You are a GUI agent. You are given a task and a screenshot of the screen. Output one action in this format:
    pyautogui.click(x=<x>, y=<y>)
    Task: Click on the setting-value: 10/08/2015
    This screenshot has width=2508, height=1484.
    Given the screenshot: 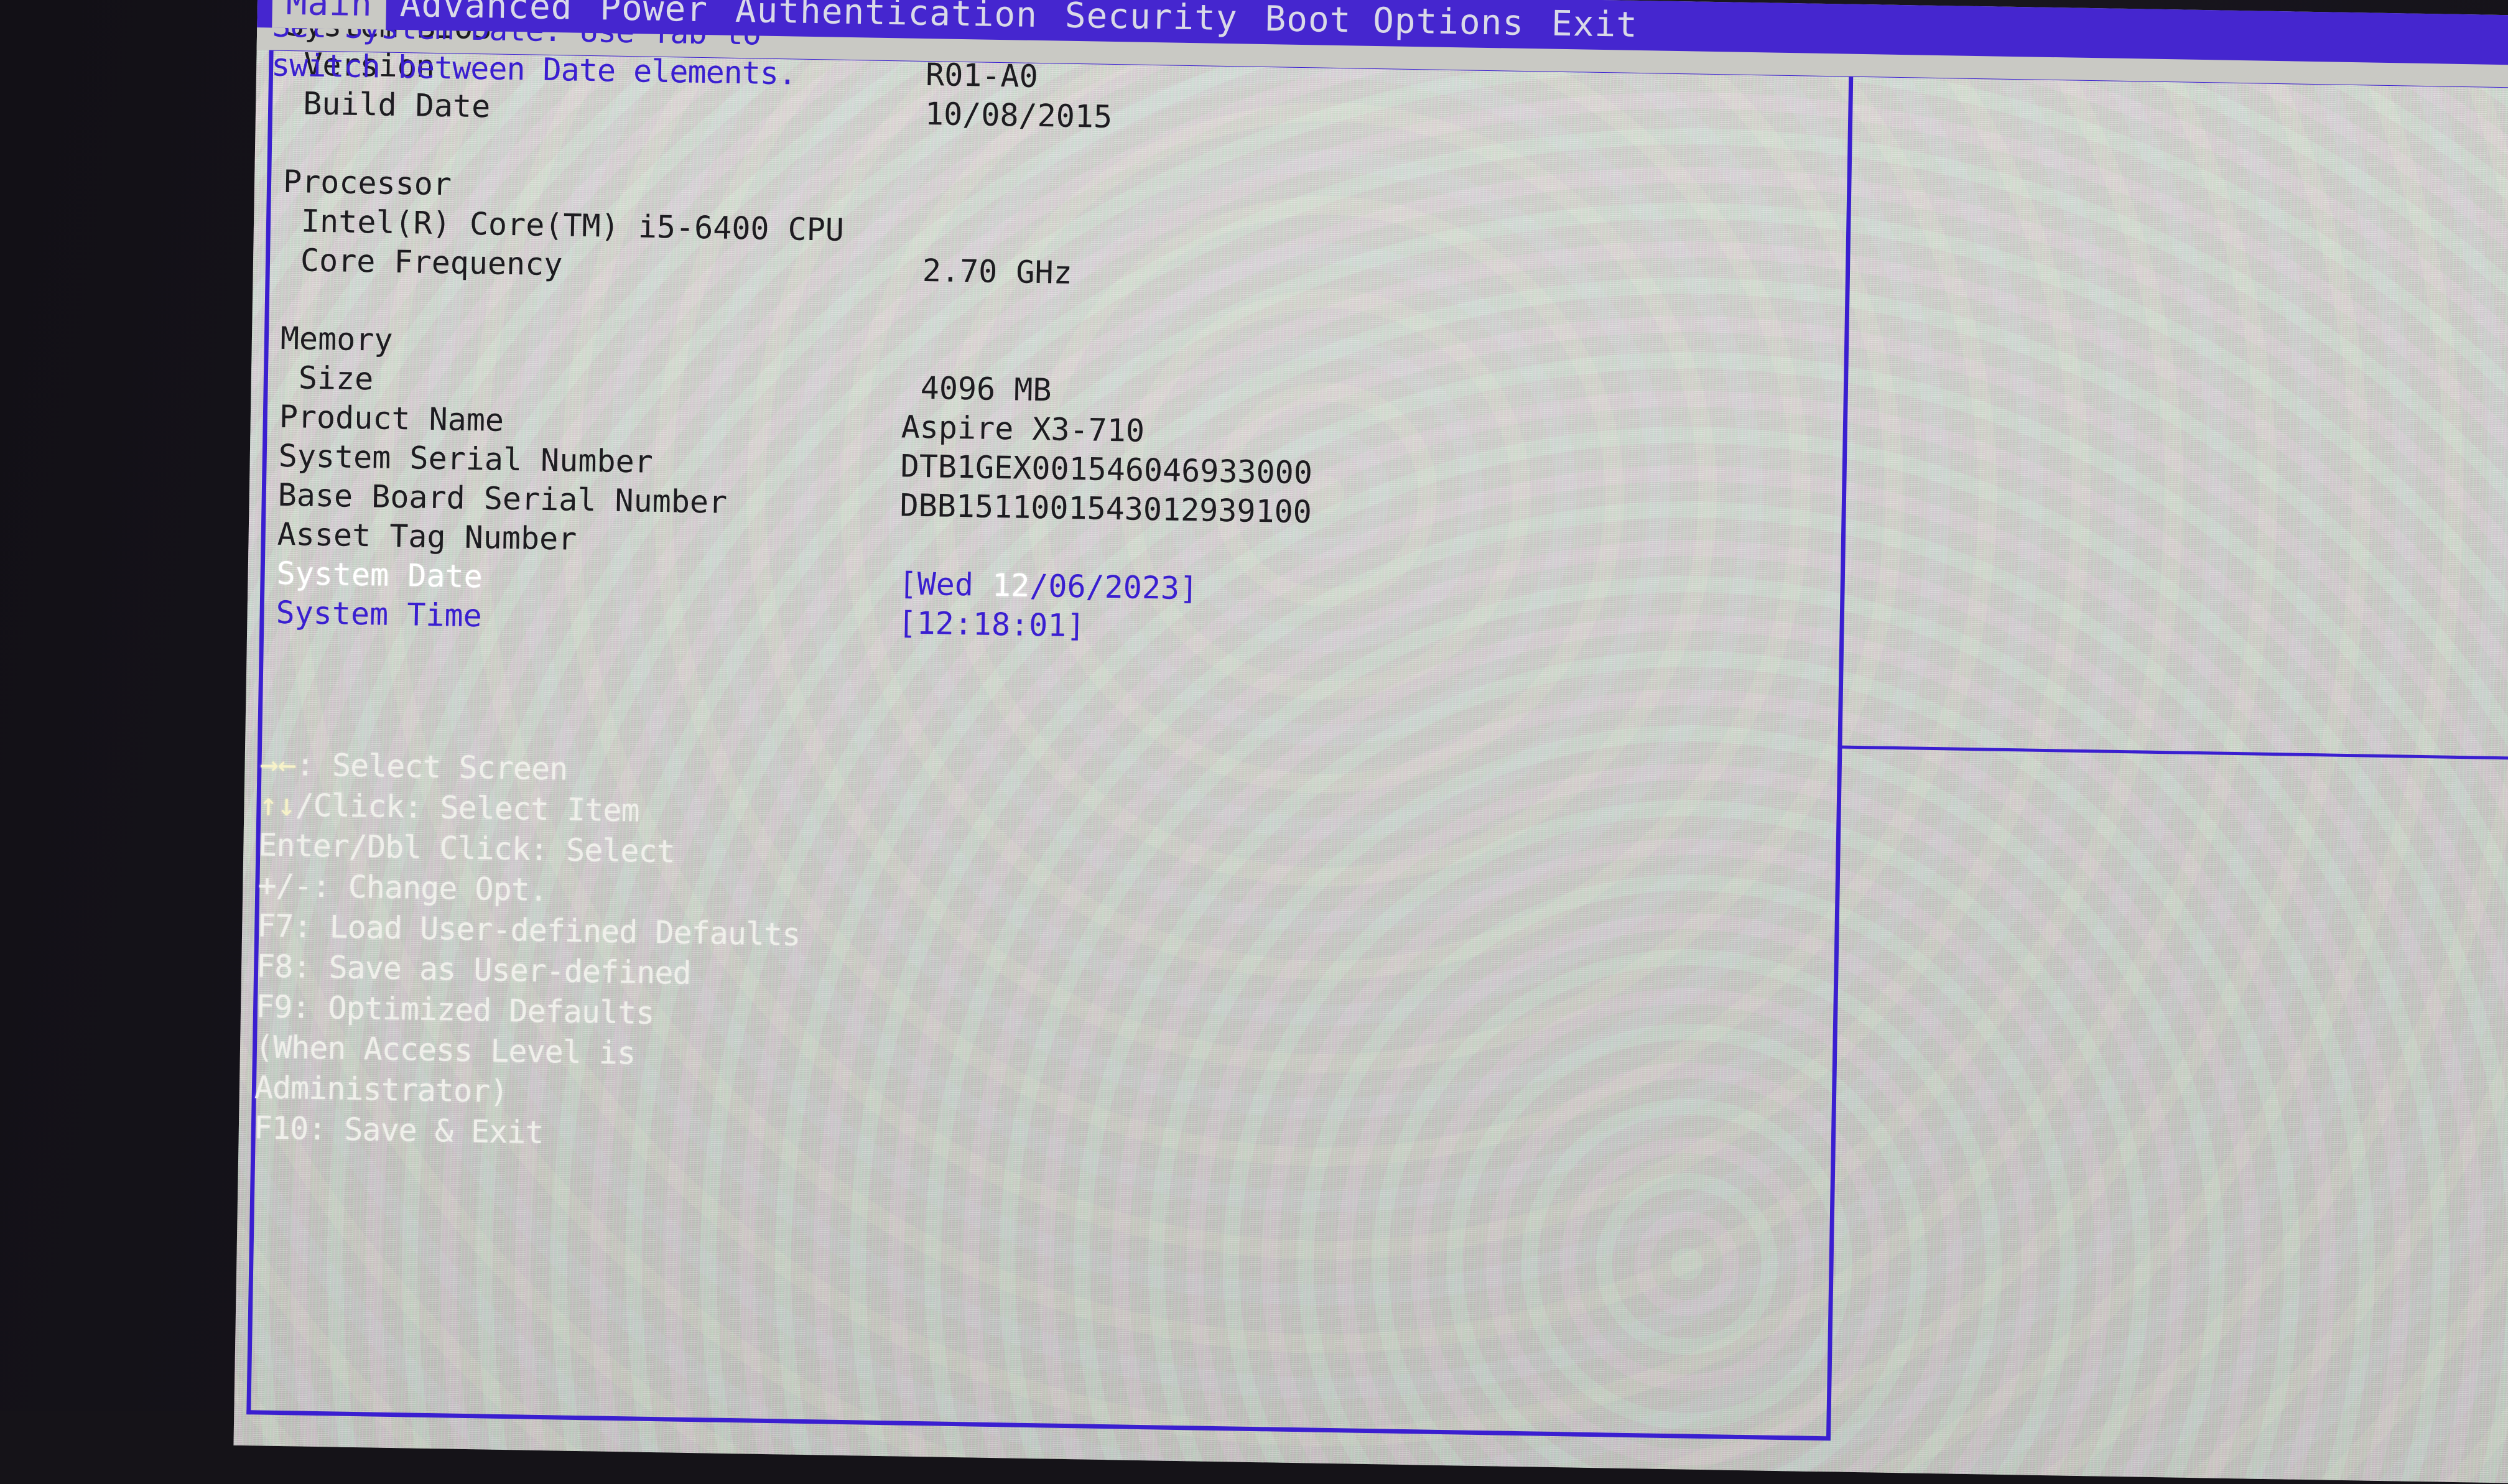 What is the action you would take?
    pyautogui.click(x=1019, y=115)
    